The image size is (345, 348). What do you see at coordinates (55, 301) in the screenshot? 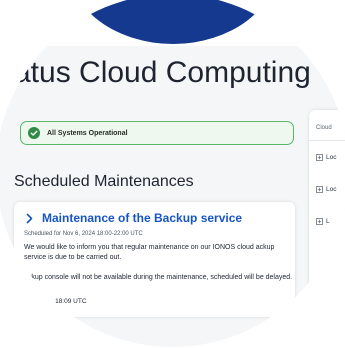
I see `maintenance-updated-time: 30, 2024 - 18:09 UTC` at bounding box center [55, 301].